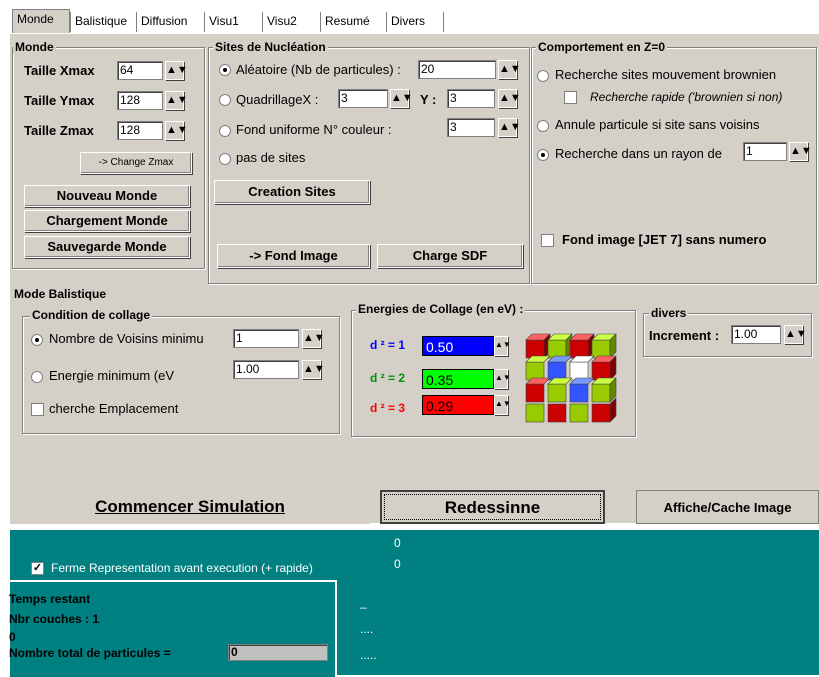  What do you see at coordinates (266, 338) in the screenshot?
I see `voisins-input: 1` at bounding box center [266, 338].